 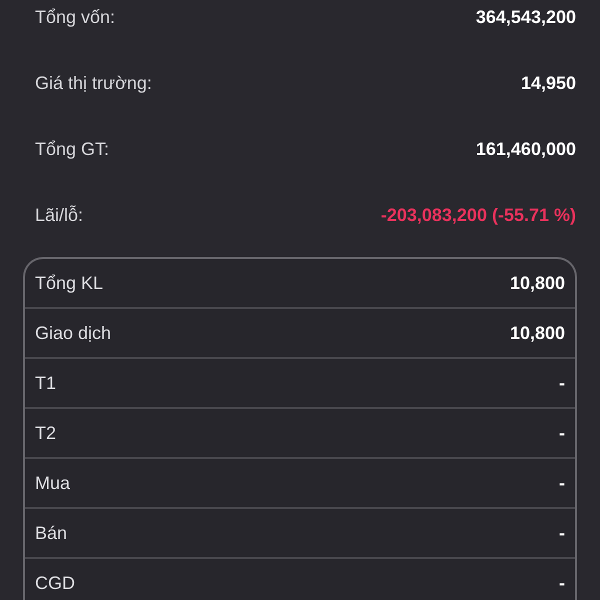 I want to click on detail-label: Tổng KL, so click(x=69, y=283).